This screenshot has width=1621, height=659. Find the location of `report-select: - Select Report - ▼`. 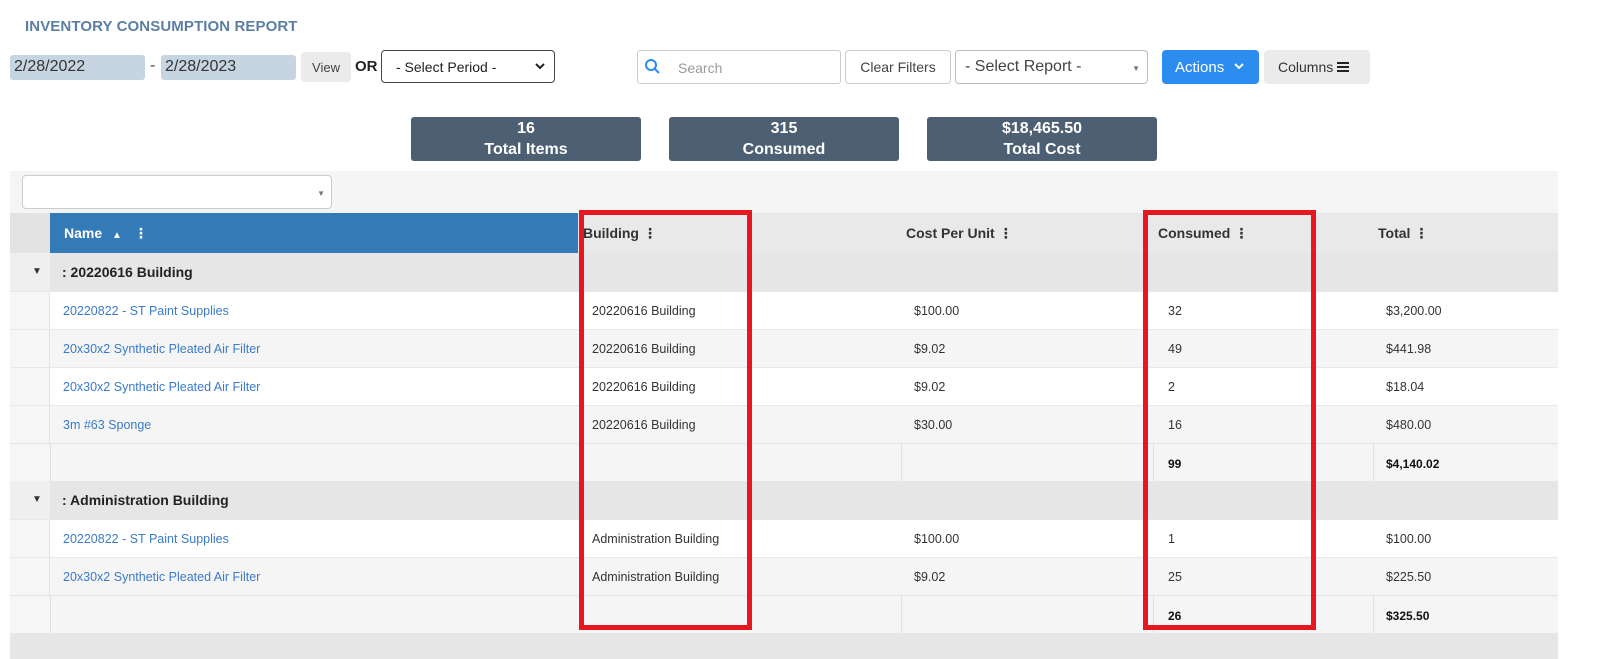

report-select: - Select Report - ▼ is located at coordinates (1051, 67).